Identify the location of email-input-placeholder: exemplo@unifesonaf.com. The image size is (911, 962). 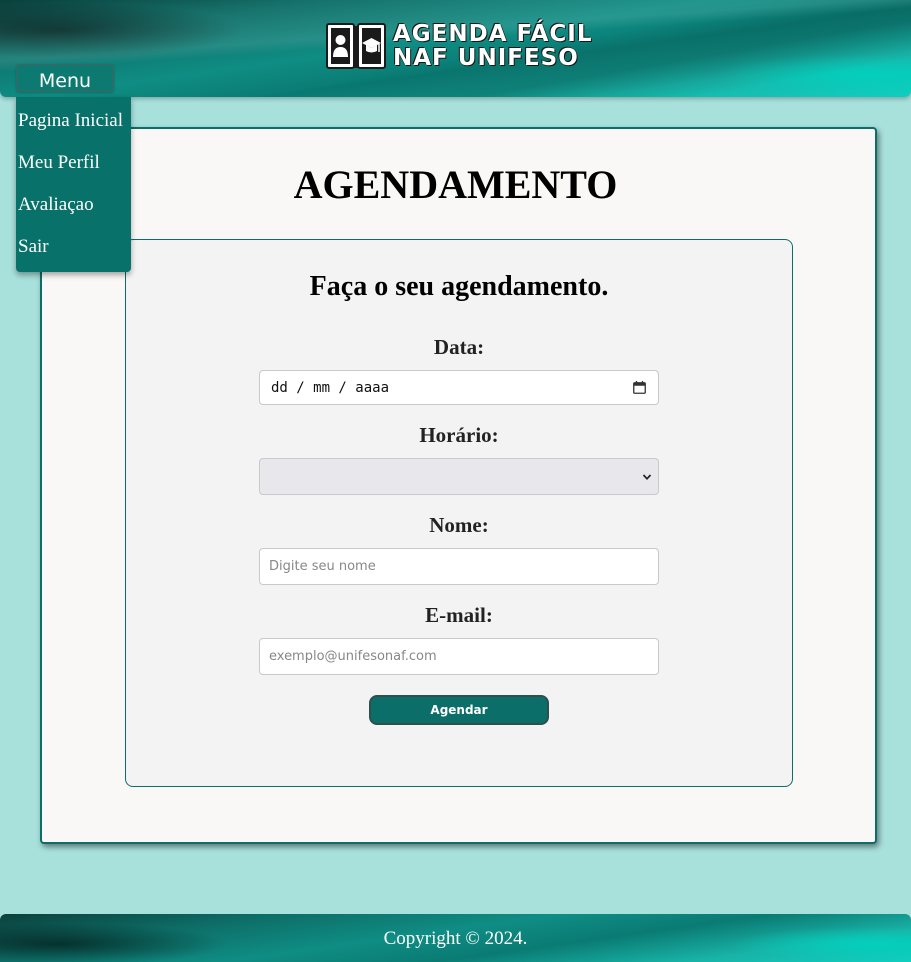
(353, 656).